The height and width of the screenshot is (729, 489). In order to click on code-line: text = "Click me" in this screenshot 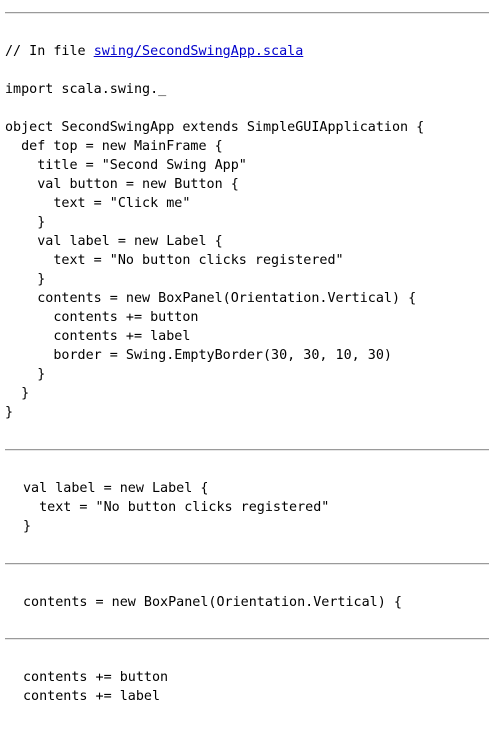, I will do `click(98, 203)`.